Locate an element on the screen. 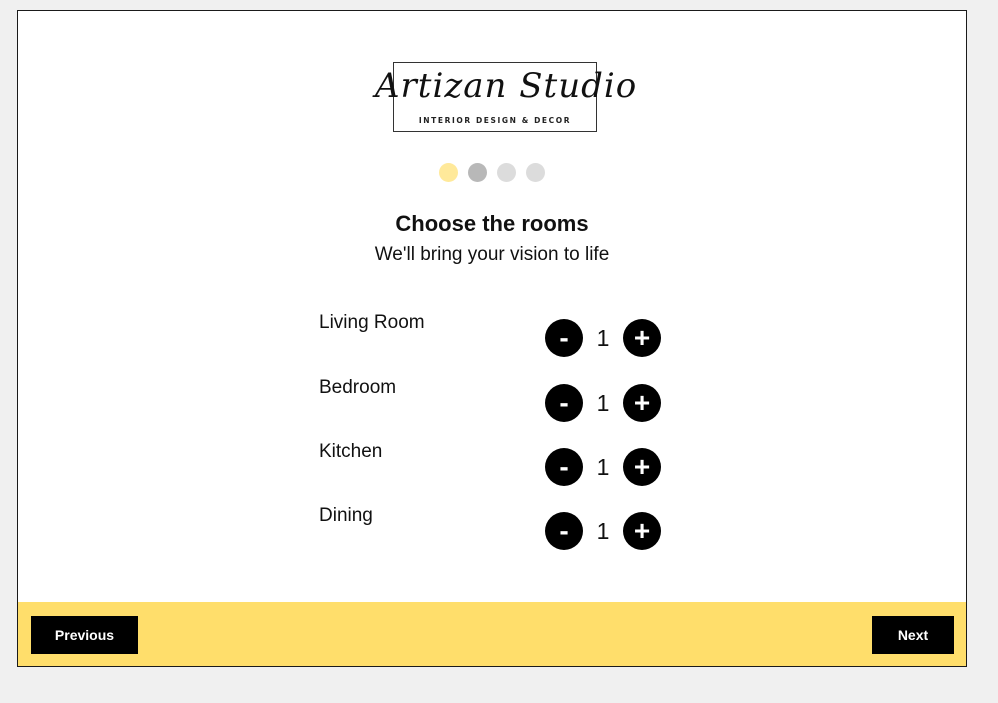 The height and width of the screenshot is (703, 998). next-button: Next is located at coordinates (913, 635).